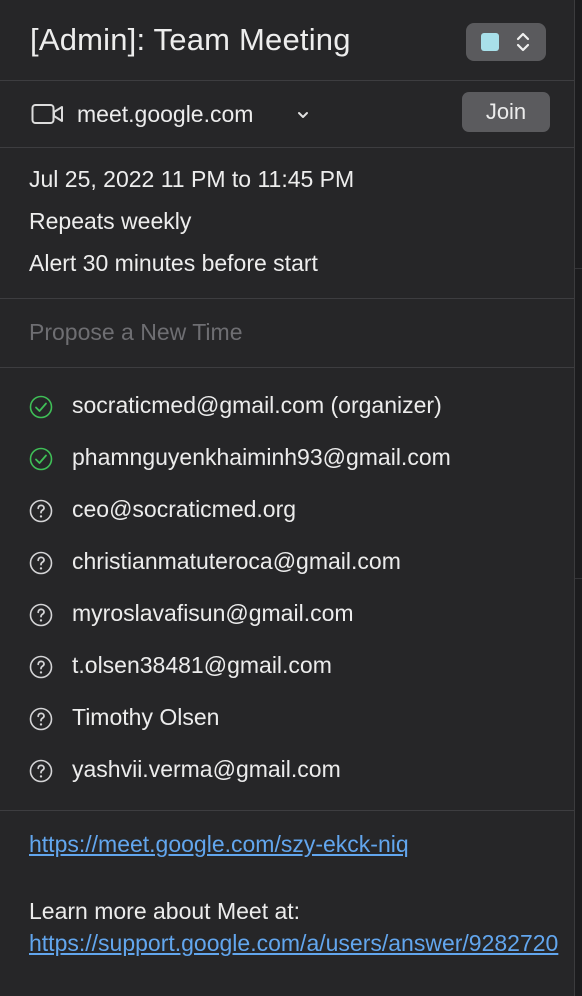  Describe the element at coordinates (213, 613) in the screenshot. I see `attendee-email: myroslavafisun@gmail.com` at that location.